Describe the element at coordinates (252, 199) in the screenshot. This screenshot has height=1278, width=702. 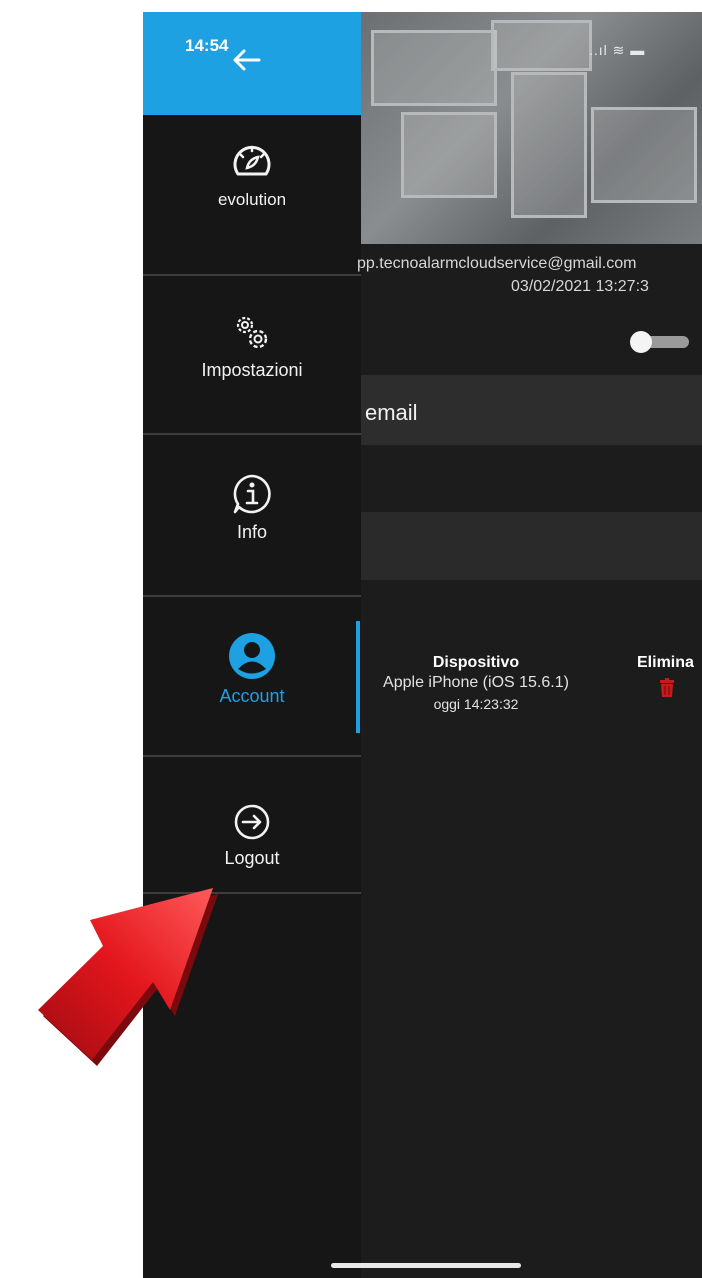
I see `sidebar-item-label: evolution` at that location.